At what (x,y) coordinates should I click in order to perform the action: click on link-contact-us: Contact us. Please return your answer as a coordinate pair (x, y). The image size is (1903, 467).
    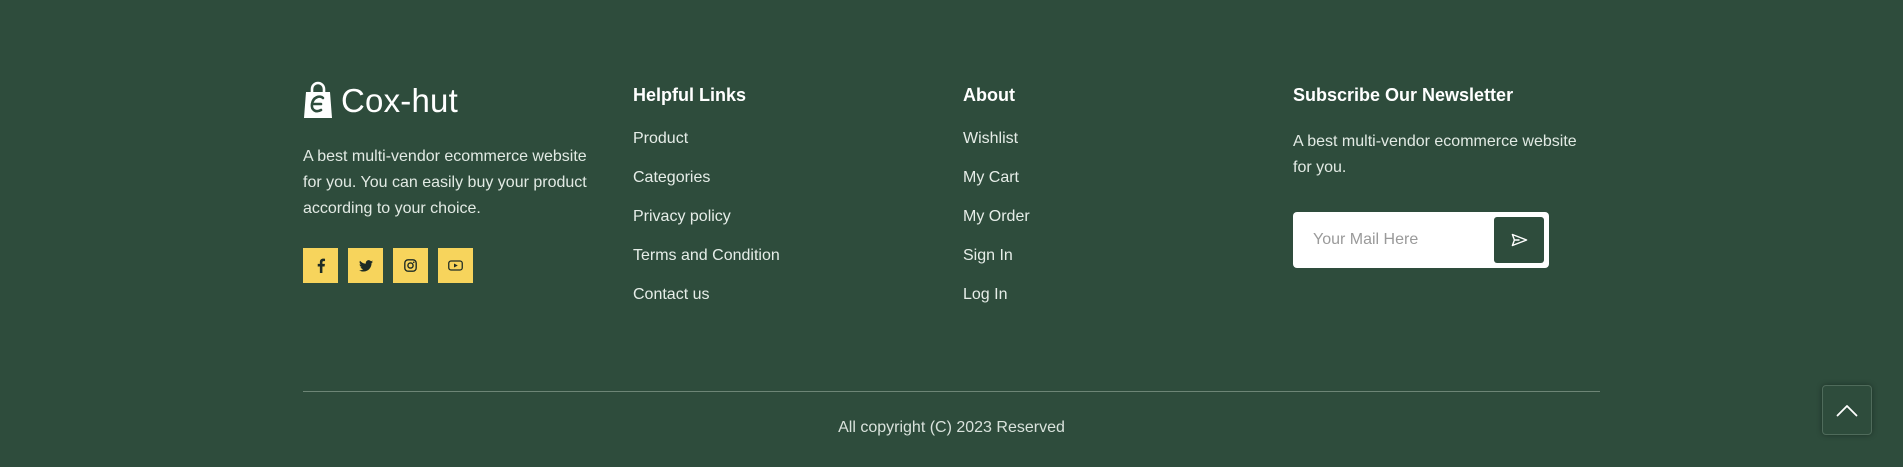
    Looking at the image, I should click on (783, 304).